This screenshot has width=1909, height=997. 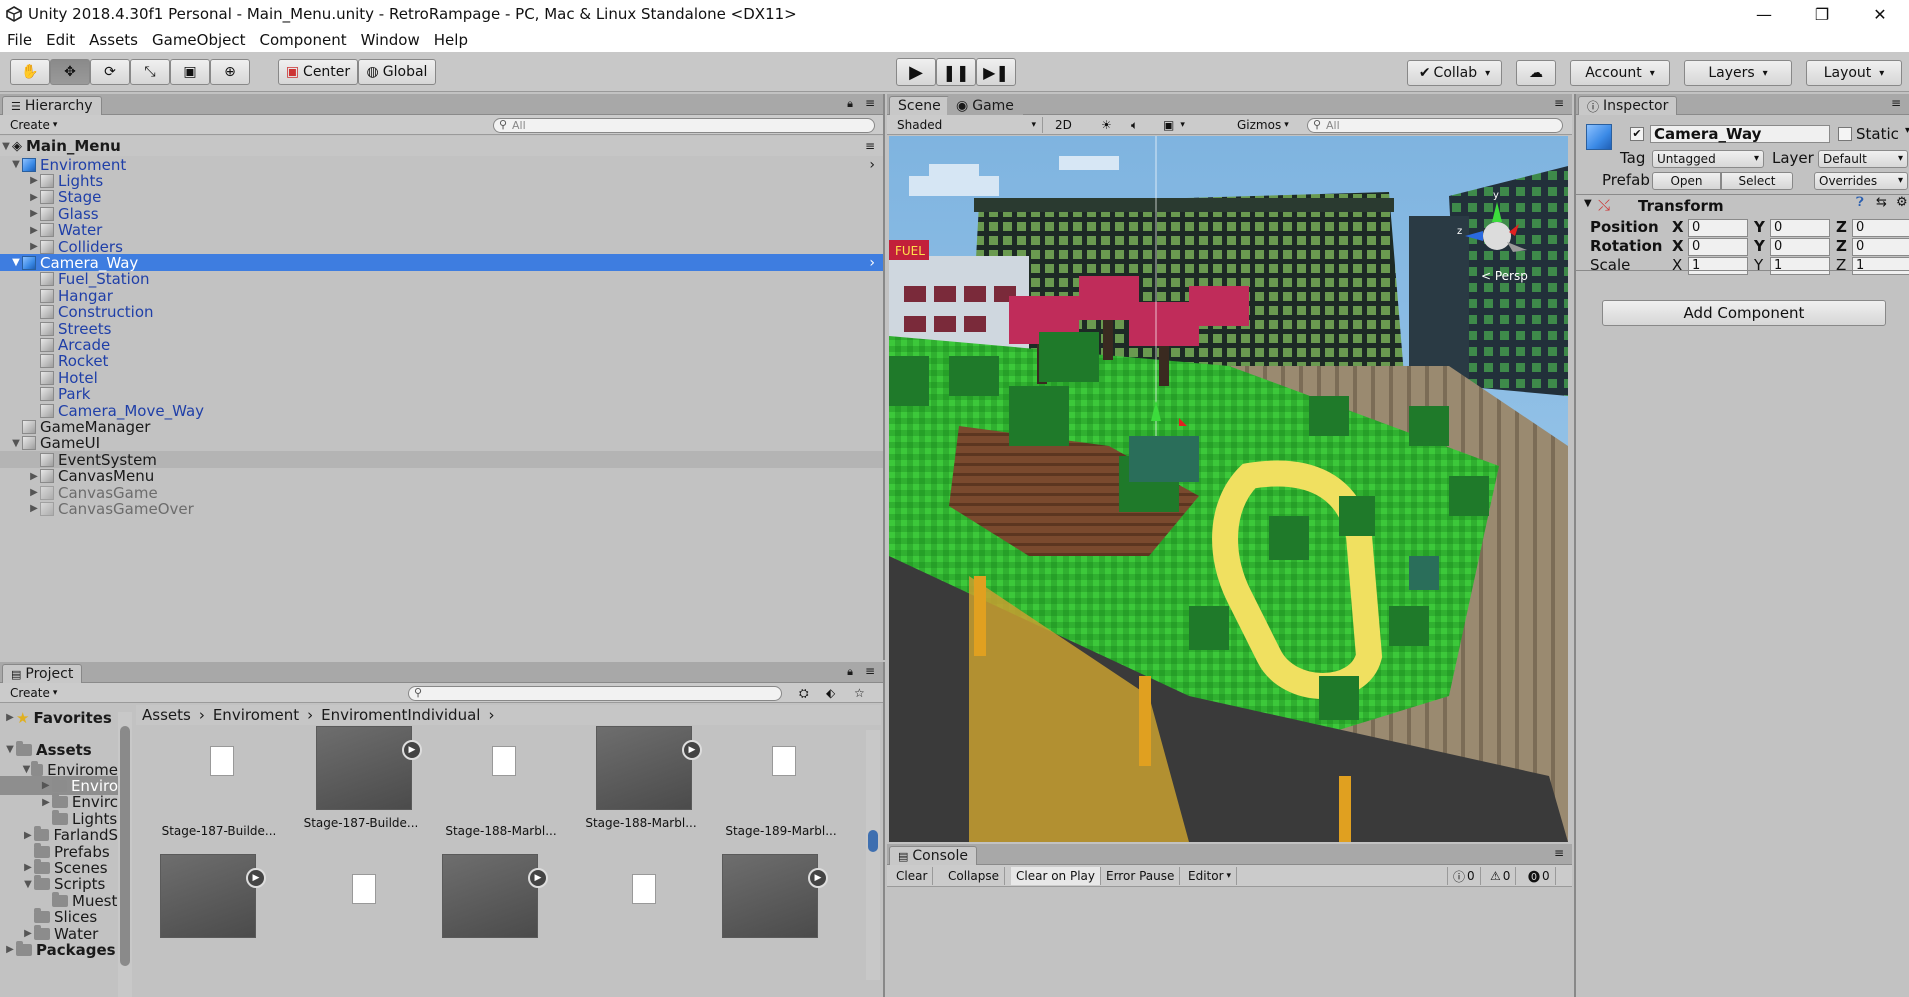 What do you see at coordinates (110, 72) in the screenshot?
I see `rotate-tool-button: ⟳` at bounding box center [110, 72].